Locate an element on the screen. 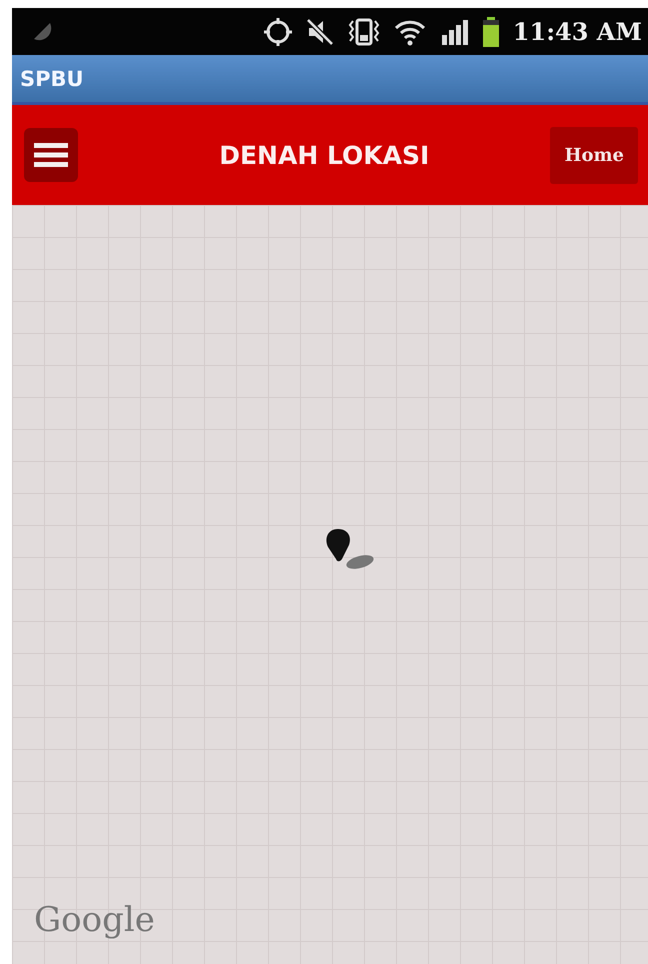 This screenshot has width=648, height=964. clock: 11:43 AM is located at coordinates (577, 31).